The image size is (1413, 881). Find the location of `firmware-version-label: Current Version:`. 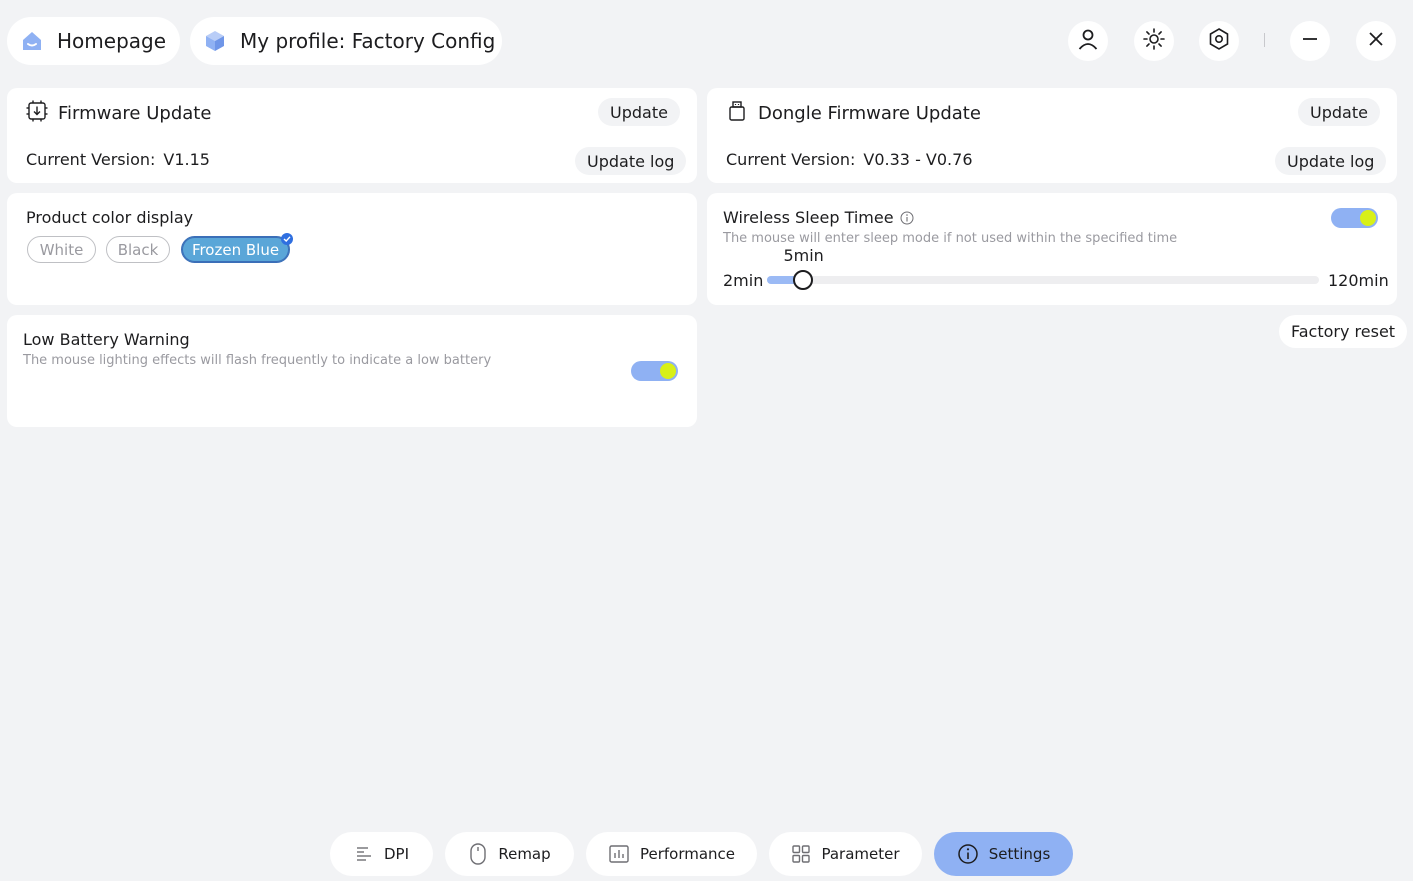

firmware-version-label: Current Version: is located at coordinates (91, 159).